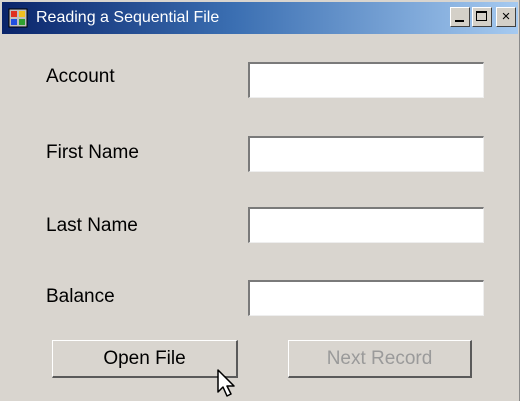 Image resolution: width=520 pixels, height=401 pixels. What do you see at coordinates (80, 296) in the screenshot?
I see `balance-label: Balance` at bounding box center [80, 296].